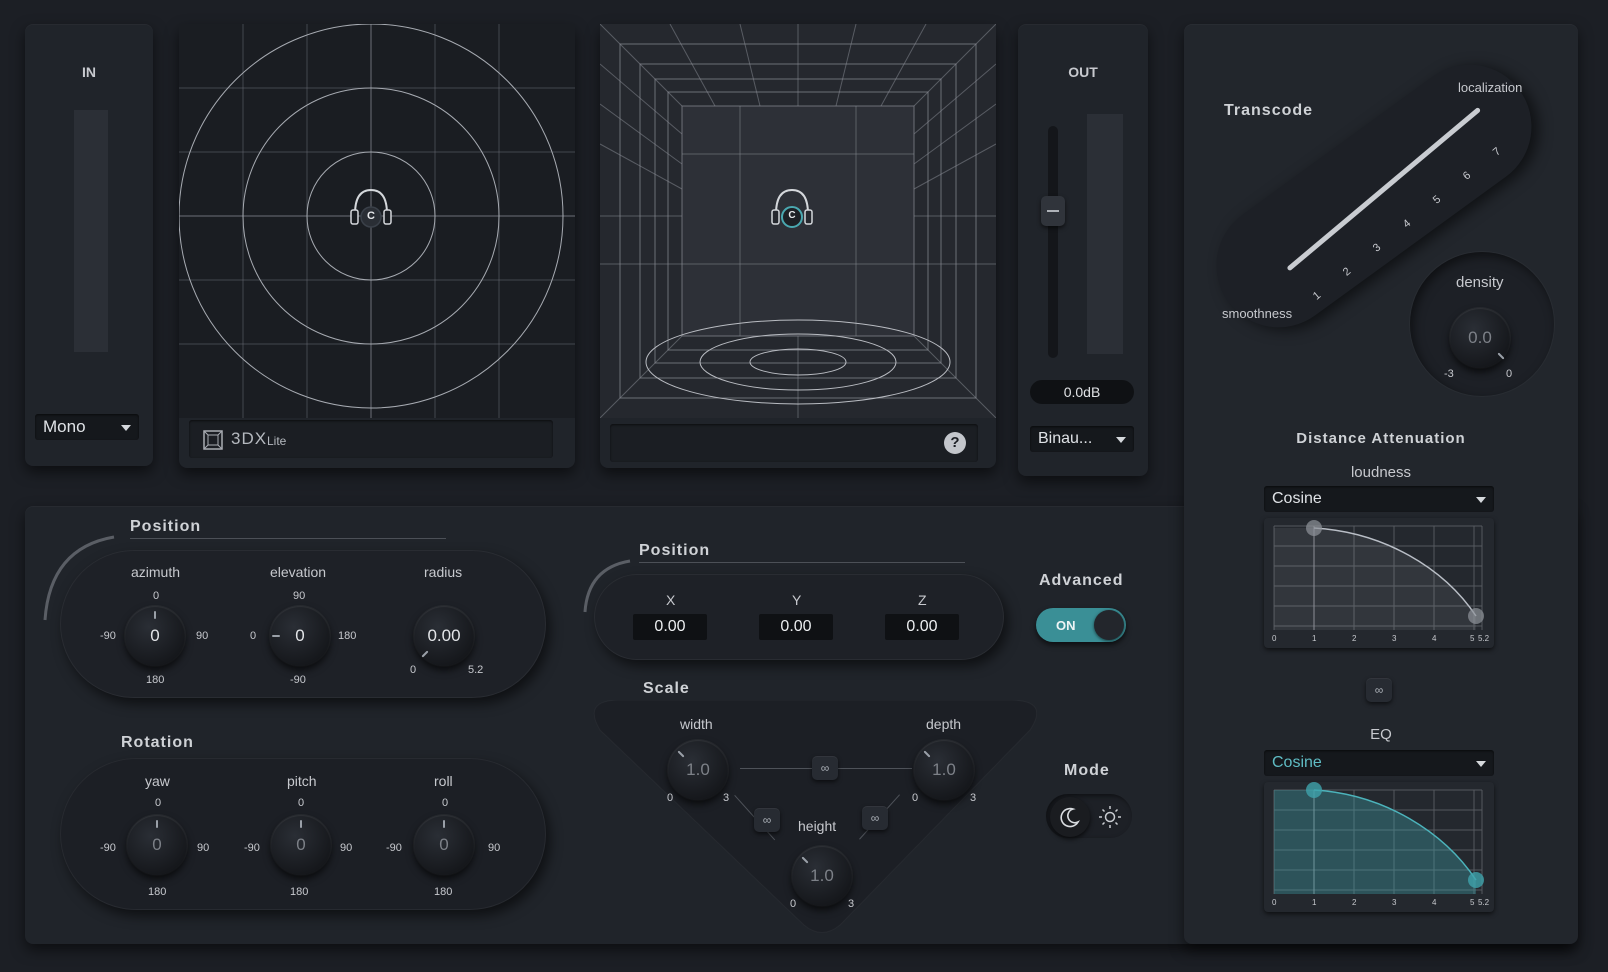  I want to click on y-input: 0.00, so click(796, 627).